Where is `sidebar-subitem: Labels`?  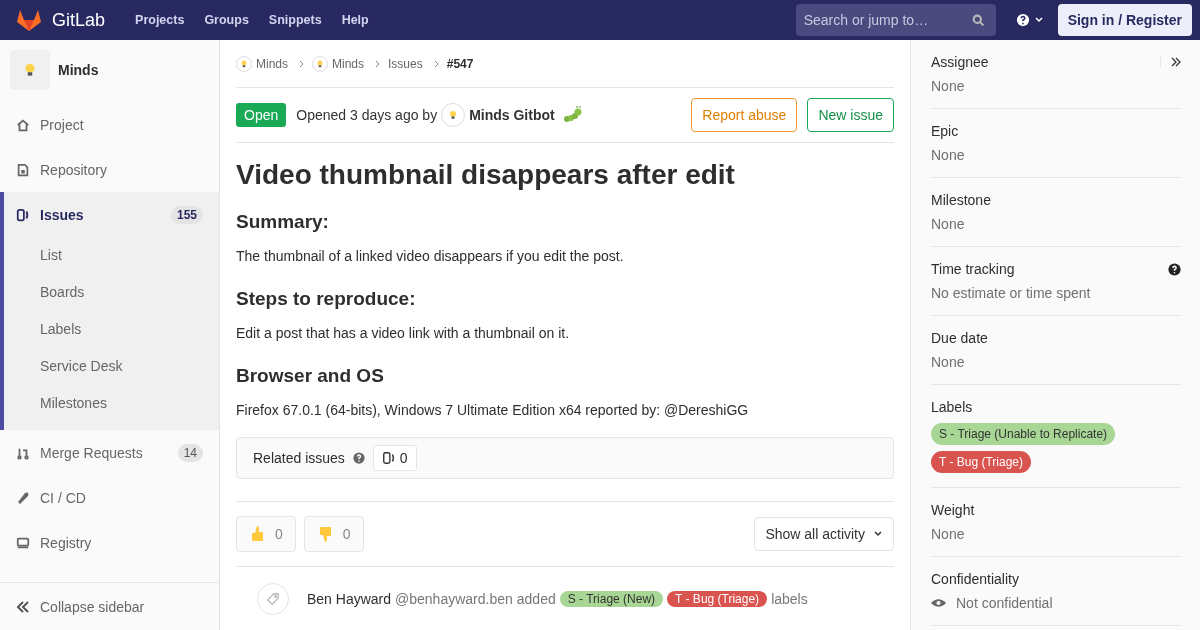
sidebar-subitem: Labels is located at coordinates (111, 329).